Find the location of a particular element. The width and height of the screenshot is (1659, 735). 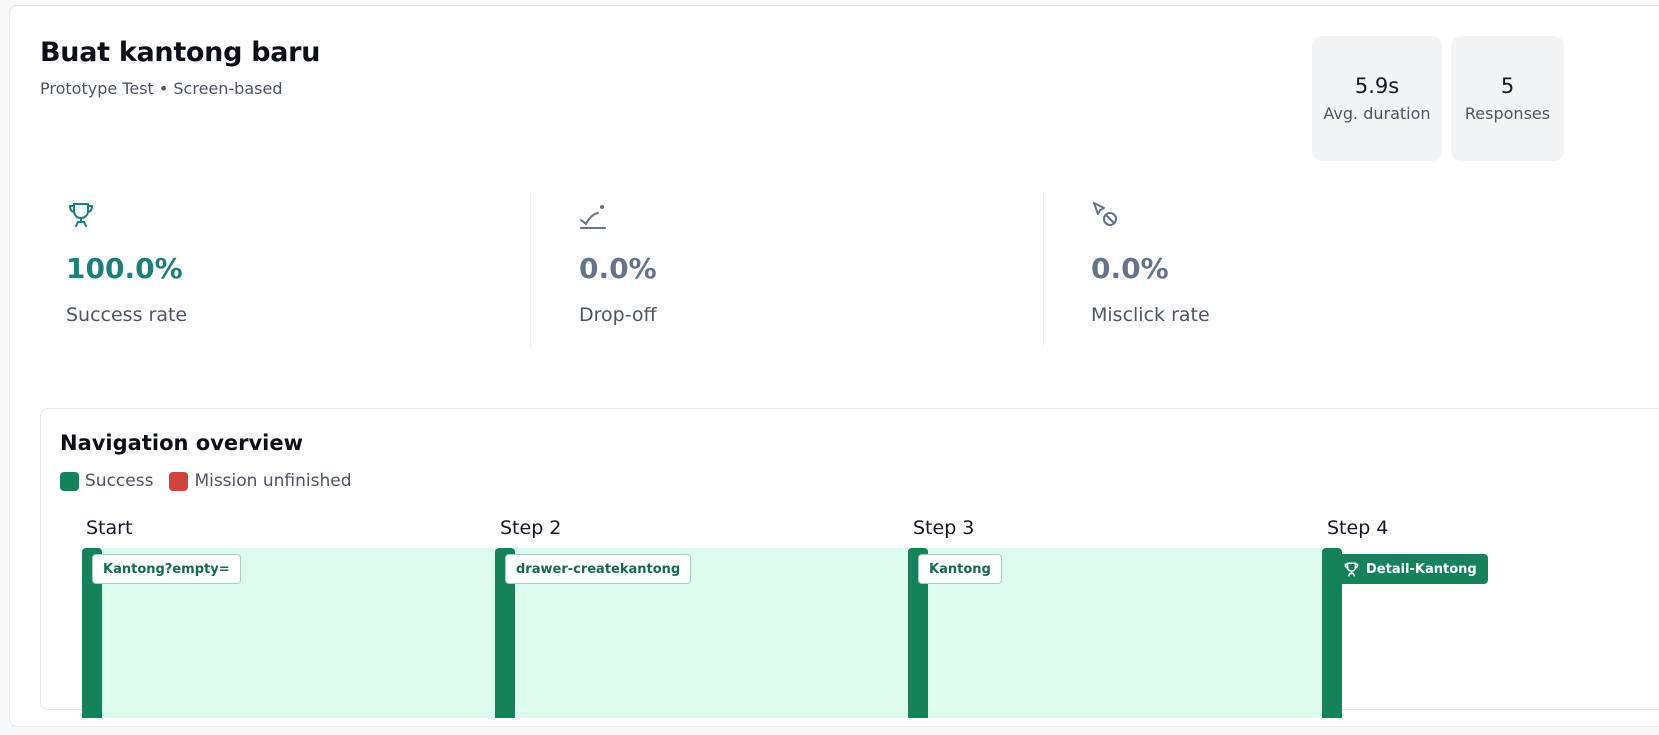

misclick-rate-label: Misclick rate is located at coordinates (1150, 315).